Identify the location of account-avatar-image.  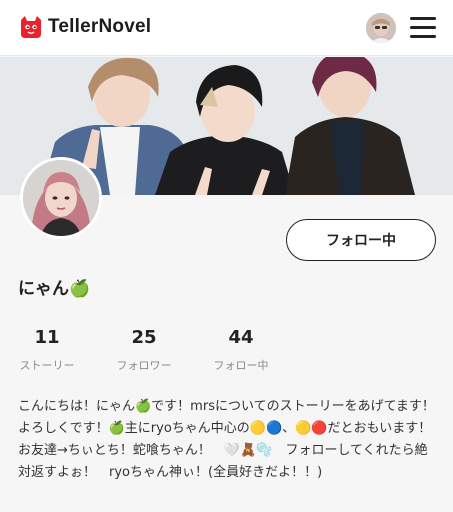
(381, 28).